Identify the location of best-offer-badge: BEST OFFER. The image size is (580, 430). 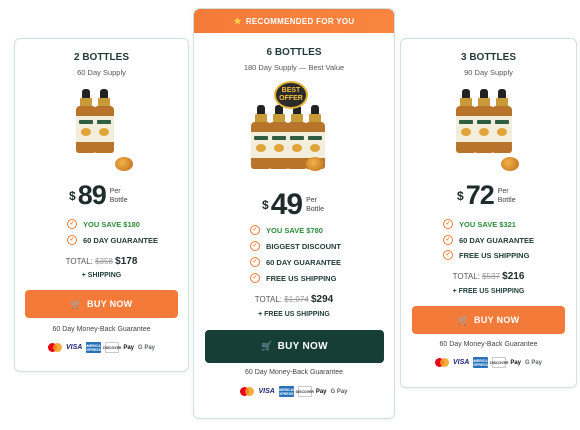
(291, 95).